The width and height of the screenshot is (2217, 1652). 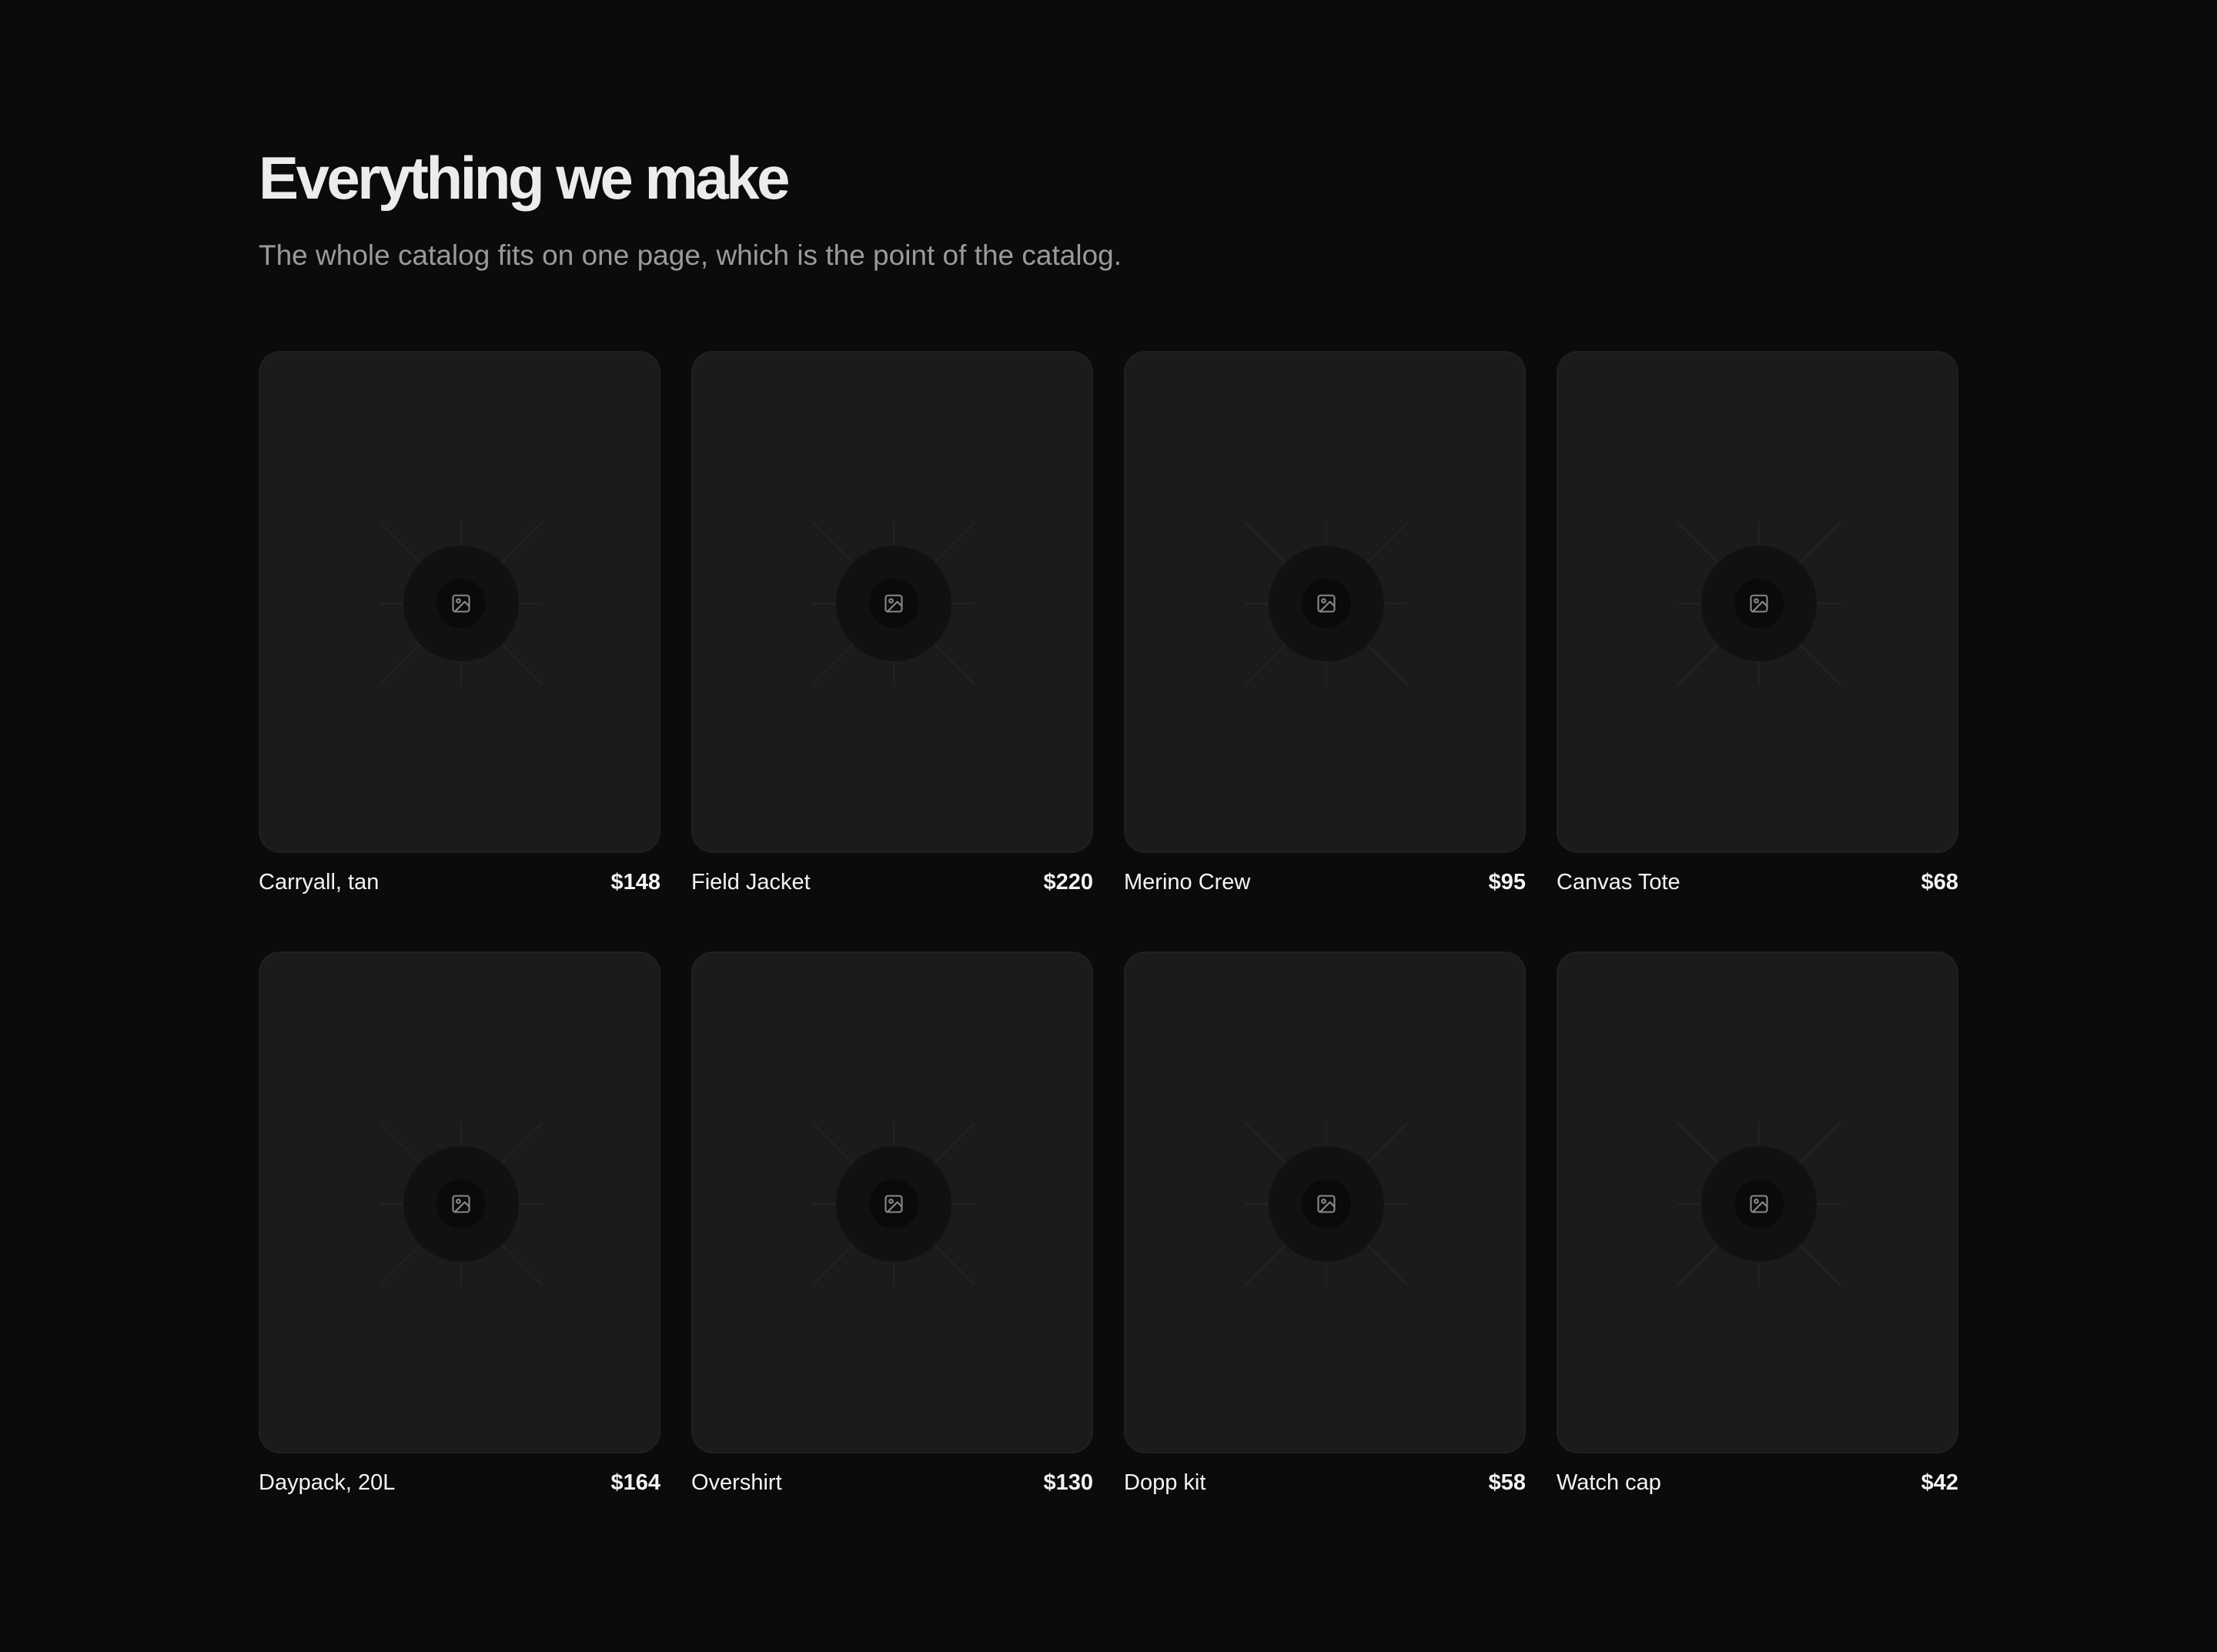 I want to click on product-card: Field Jacket $220, so click(x=892, y=651).